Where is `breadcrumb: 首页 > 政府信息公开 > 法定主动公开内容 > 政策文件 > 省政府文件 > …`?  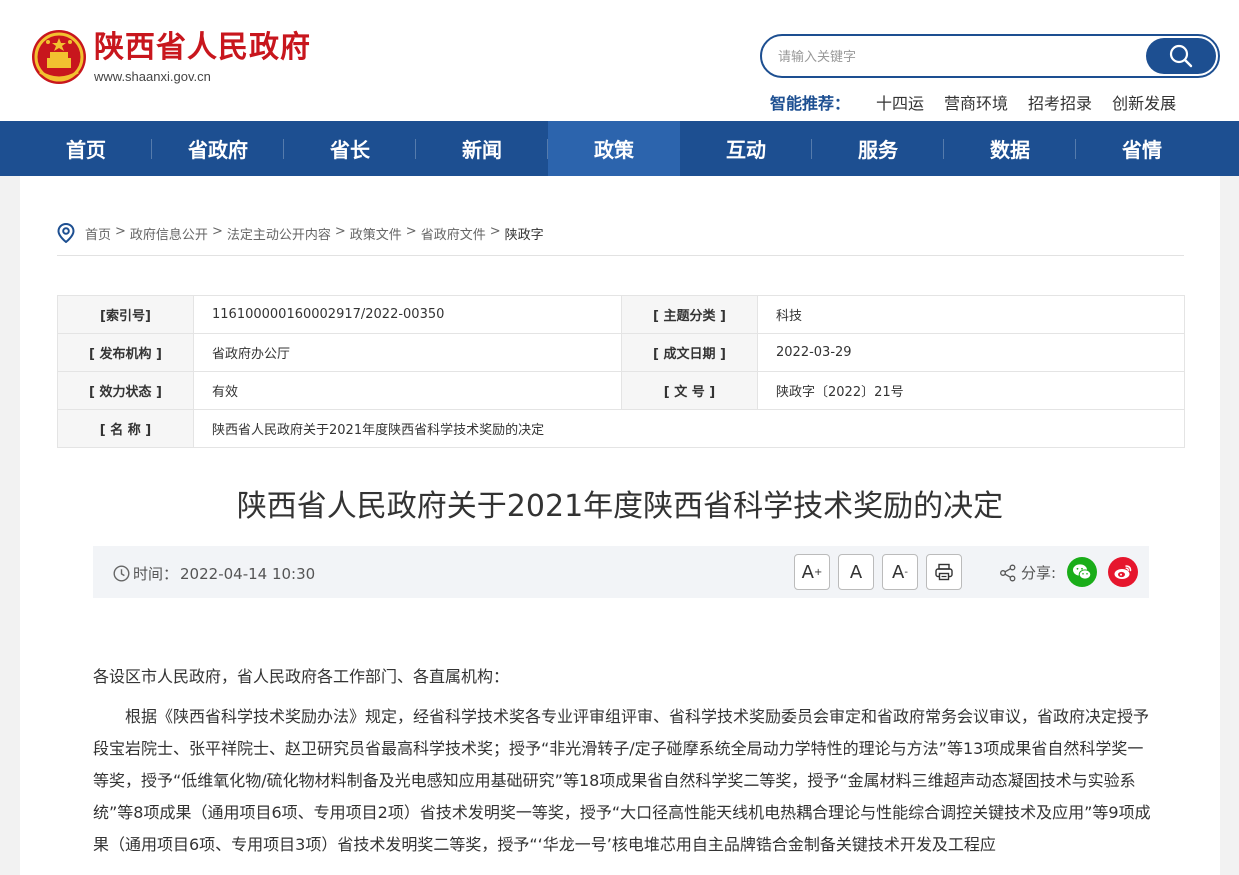
breadcrumb: 首页 > 政府信息公开 > 法定主动公开内容 > 政策文件 > 省政府文件 > … is located at coordinates (620, 239).